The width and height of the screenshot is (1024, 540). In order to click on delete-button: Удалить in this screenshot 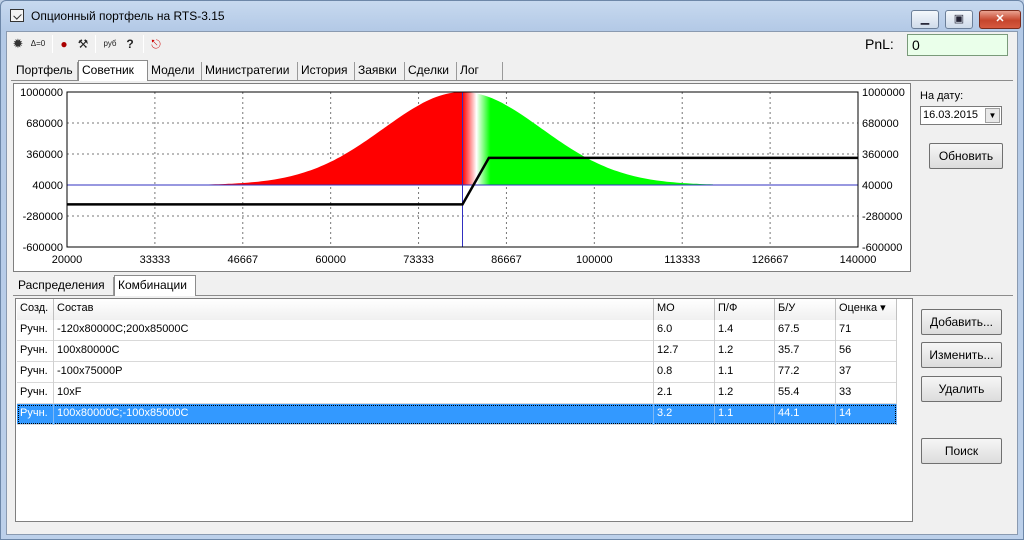, I will do `click(961, 389)`.